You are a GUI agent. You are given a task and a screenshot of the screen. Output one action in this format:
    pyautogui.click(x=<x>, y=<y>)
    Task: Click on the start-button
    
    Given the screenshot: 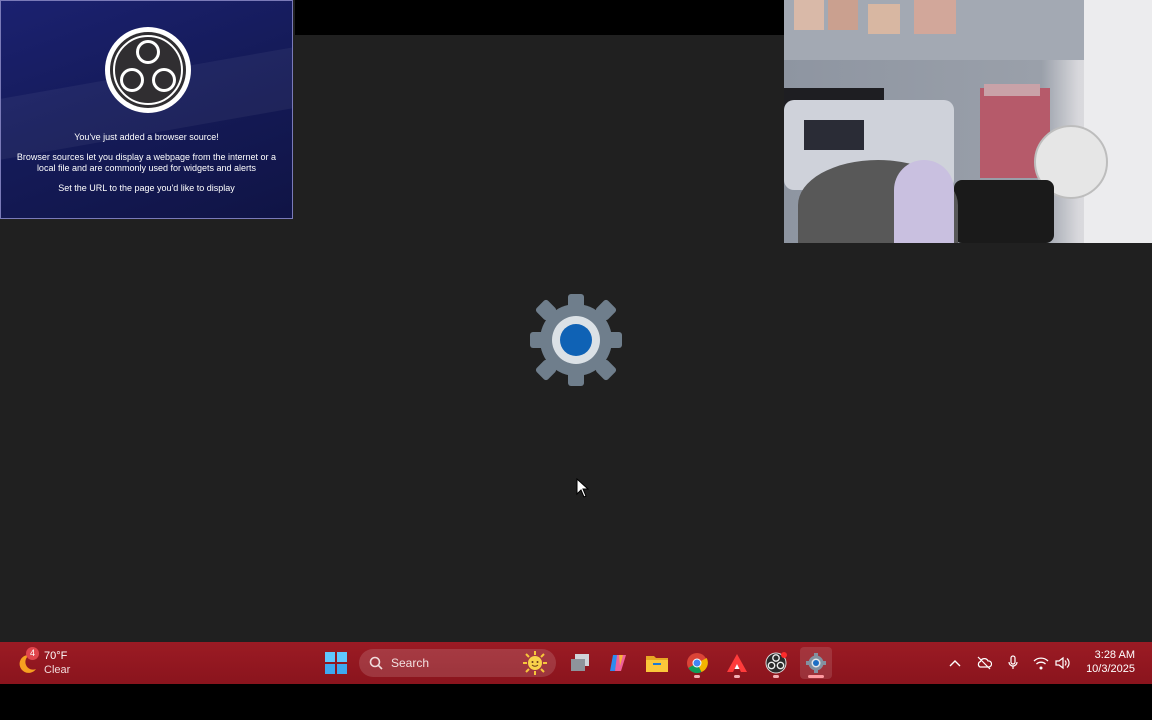 What is the action you would take?
    pyautogui.click(x=336, y=663)
    